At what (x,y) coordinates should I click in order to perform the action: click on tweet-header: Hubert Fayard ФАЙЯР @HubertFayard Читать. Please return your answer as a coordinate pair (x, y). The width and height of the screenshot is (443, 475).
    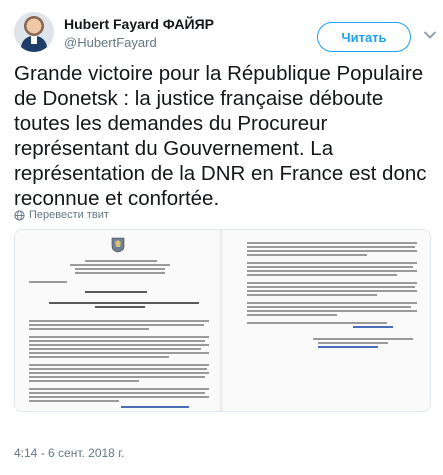
    Looking at the image, I should click on (225, 32).